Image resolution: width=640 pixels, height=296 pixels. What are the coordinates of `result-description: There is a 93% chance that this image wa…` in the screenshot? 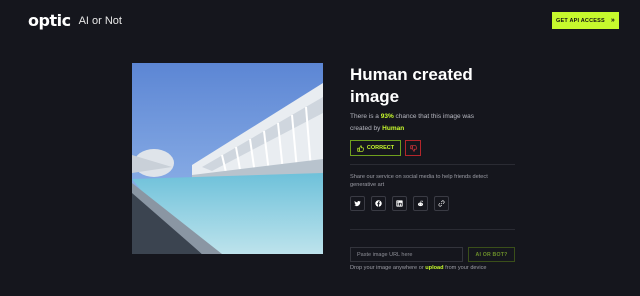 It's located at (420, 123).